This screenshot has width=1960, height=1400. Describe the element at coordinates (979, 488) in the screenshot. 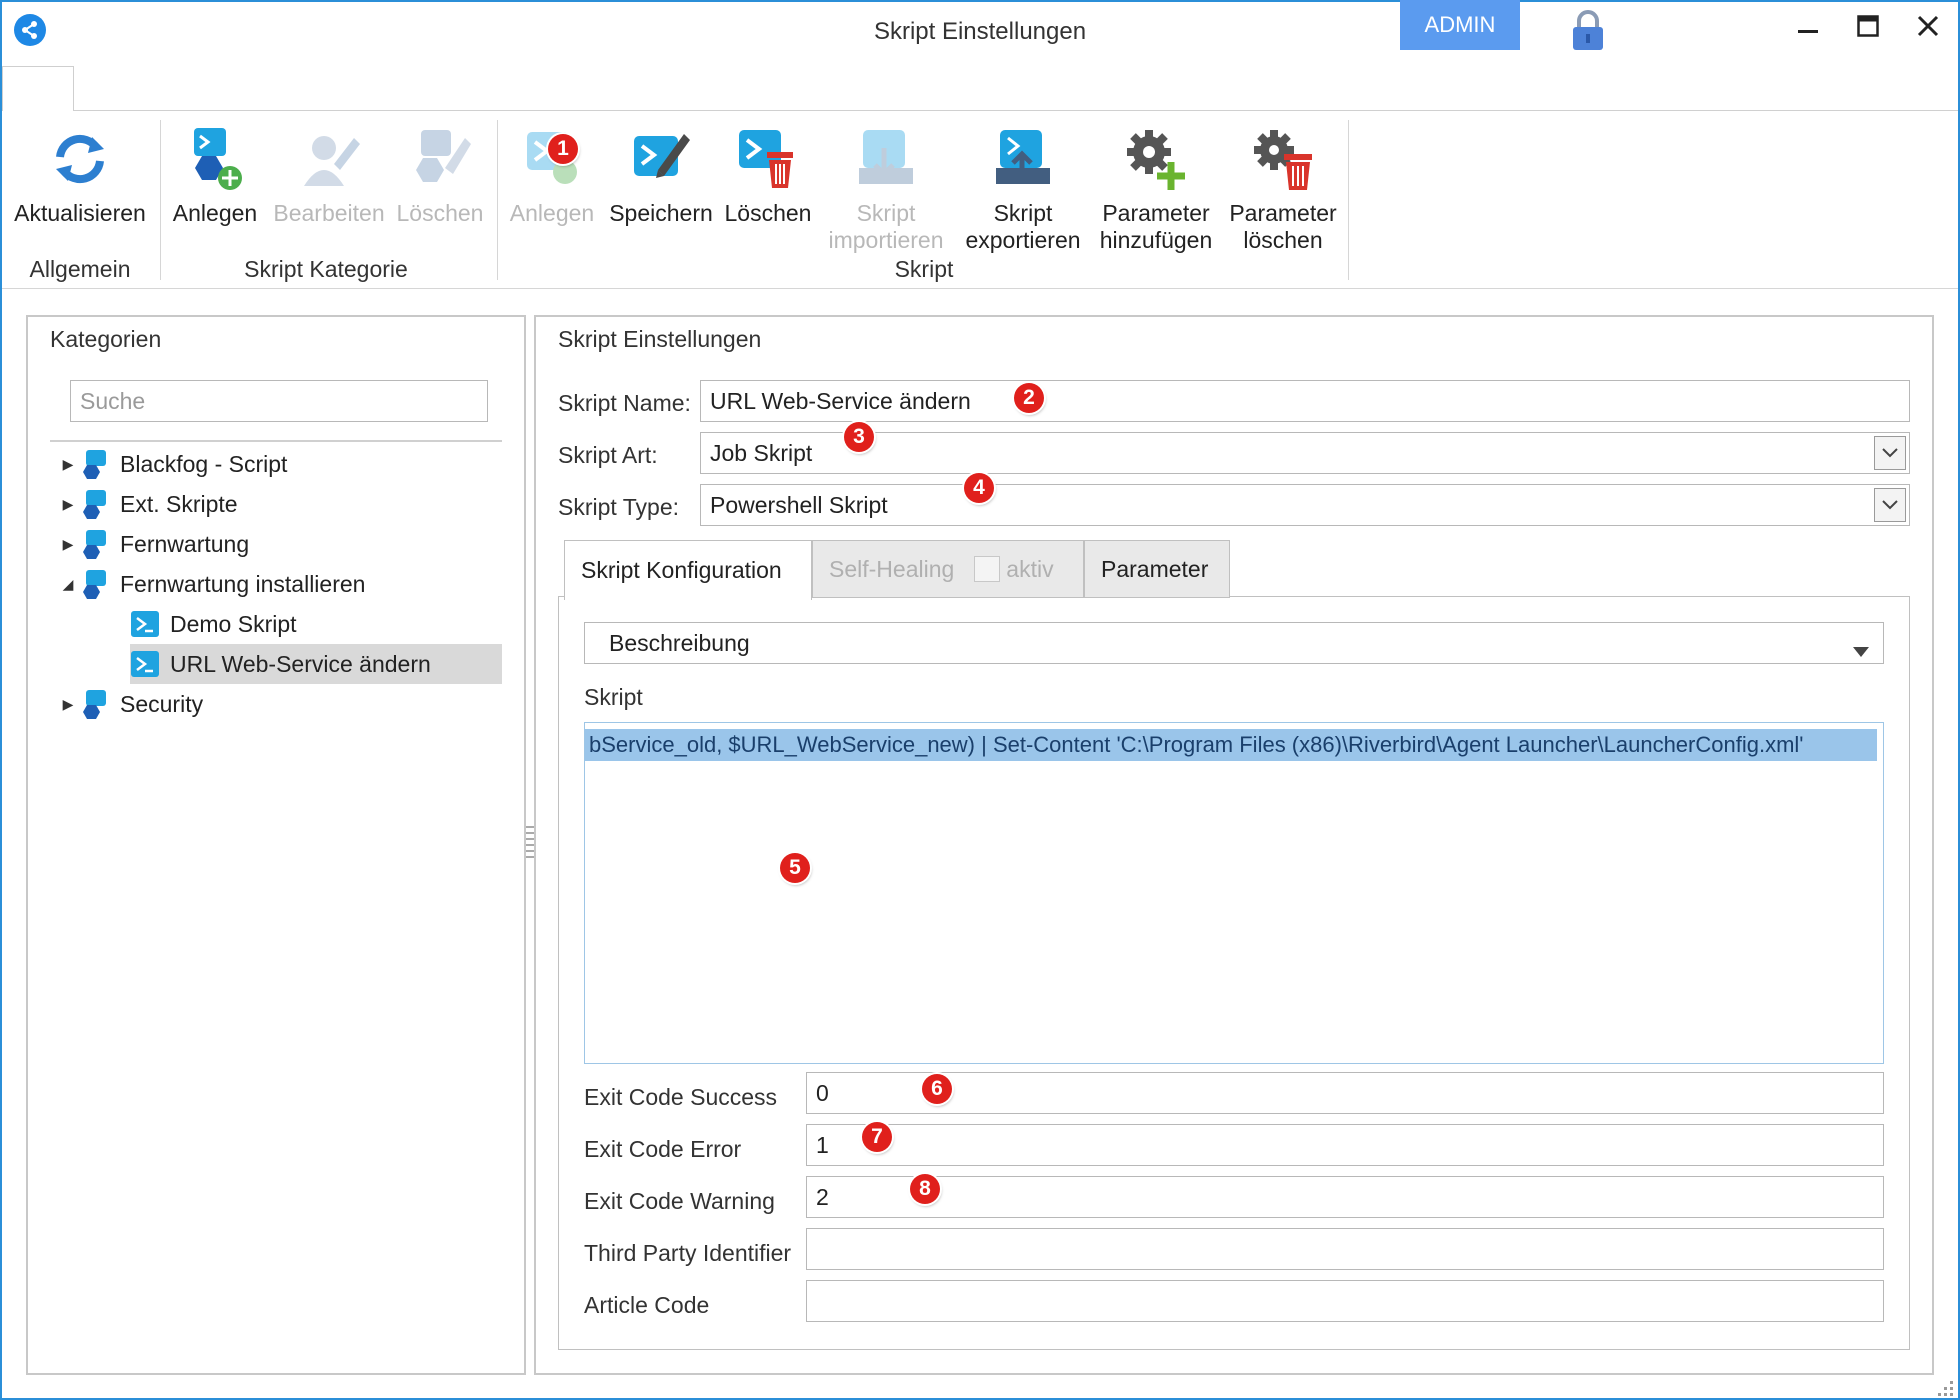

I see `annotation-badge-4: 4` at that location.